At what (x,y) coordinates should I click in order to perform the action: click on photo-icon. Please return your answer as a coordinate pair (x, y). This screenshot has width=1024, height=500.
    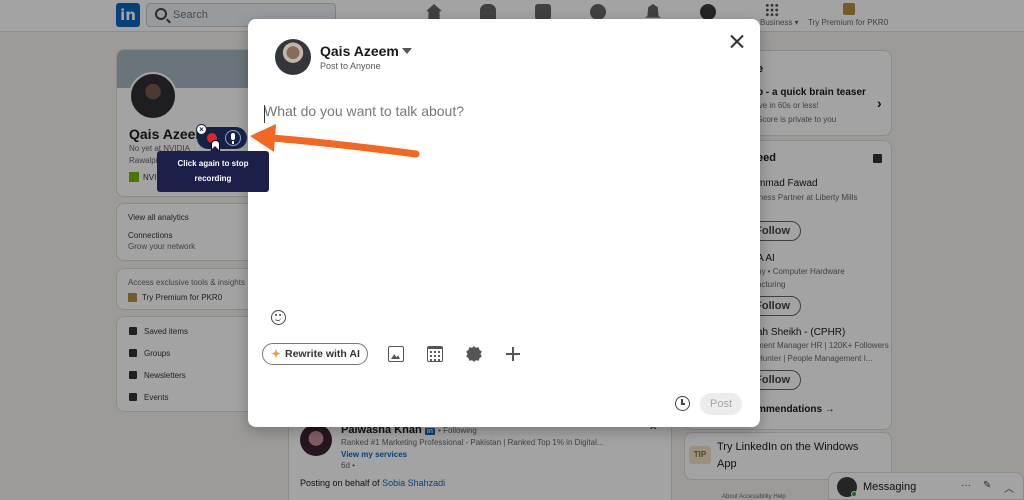
    Looking at the image, I should click on (396, 354).